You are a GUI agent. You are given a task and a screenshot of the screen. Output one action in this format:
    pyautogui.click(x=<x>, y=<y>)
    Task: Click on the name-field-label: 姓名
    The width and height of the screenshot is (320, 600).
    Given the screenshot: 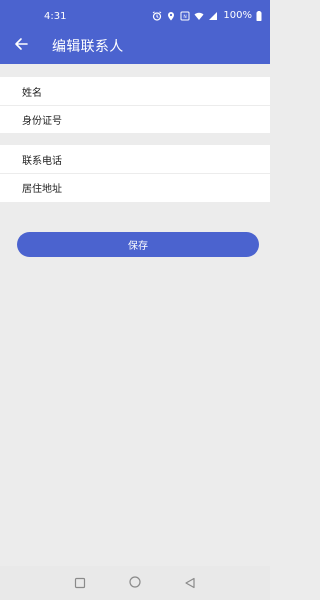 What is the action you would take?
    pyautogui.click(x=32, y=93)
    